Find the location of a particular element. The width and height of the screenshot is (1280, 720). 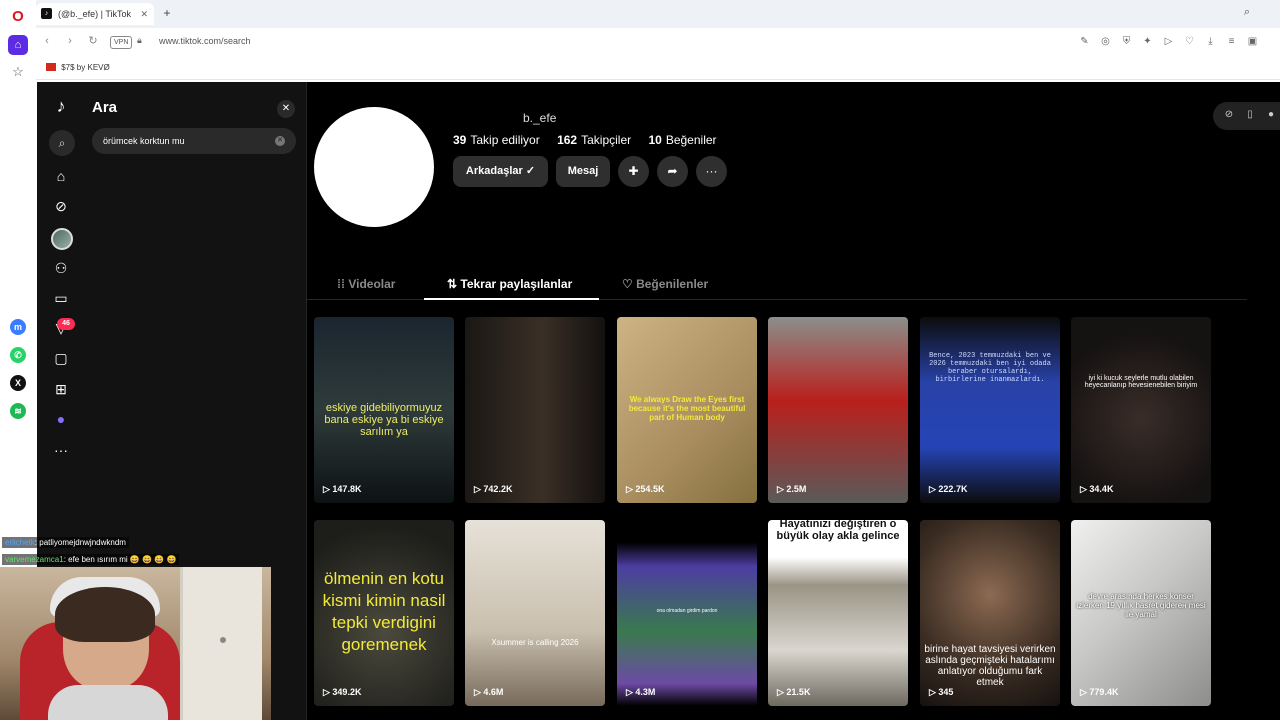

following-icon: ⚇ is located at coordinates (61, 268).